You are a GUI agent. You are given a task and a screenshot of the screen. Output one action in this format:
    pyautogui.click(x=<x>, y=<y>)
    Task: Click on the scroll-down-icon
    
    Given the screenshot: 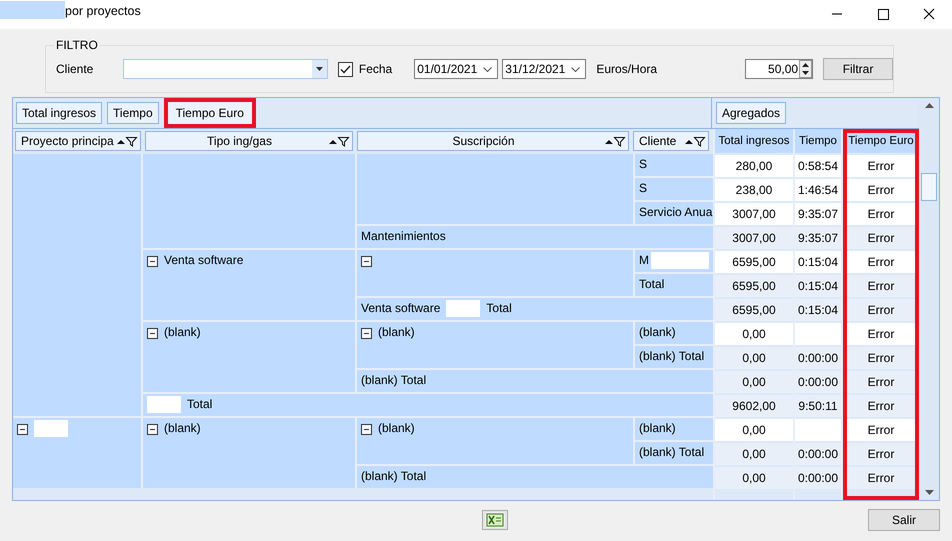 What is the action you would take?
    pyautogui.click(x=929, y=492)
    